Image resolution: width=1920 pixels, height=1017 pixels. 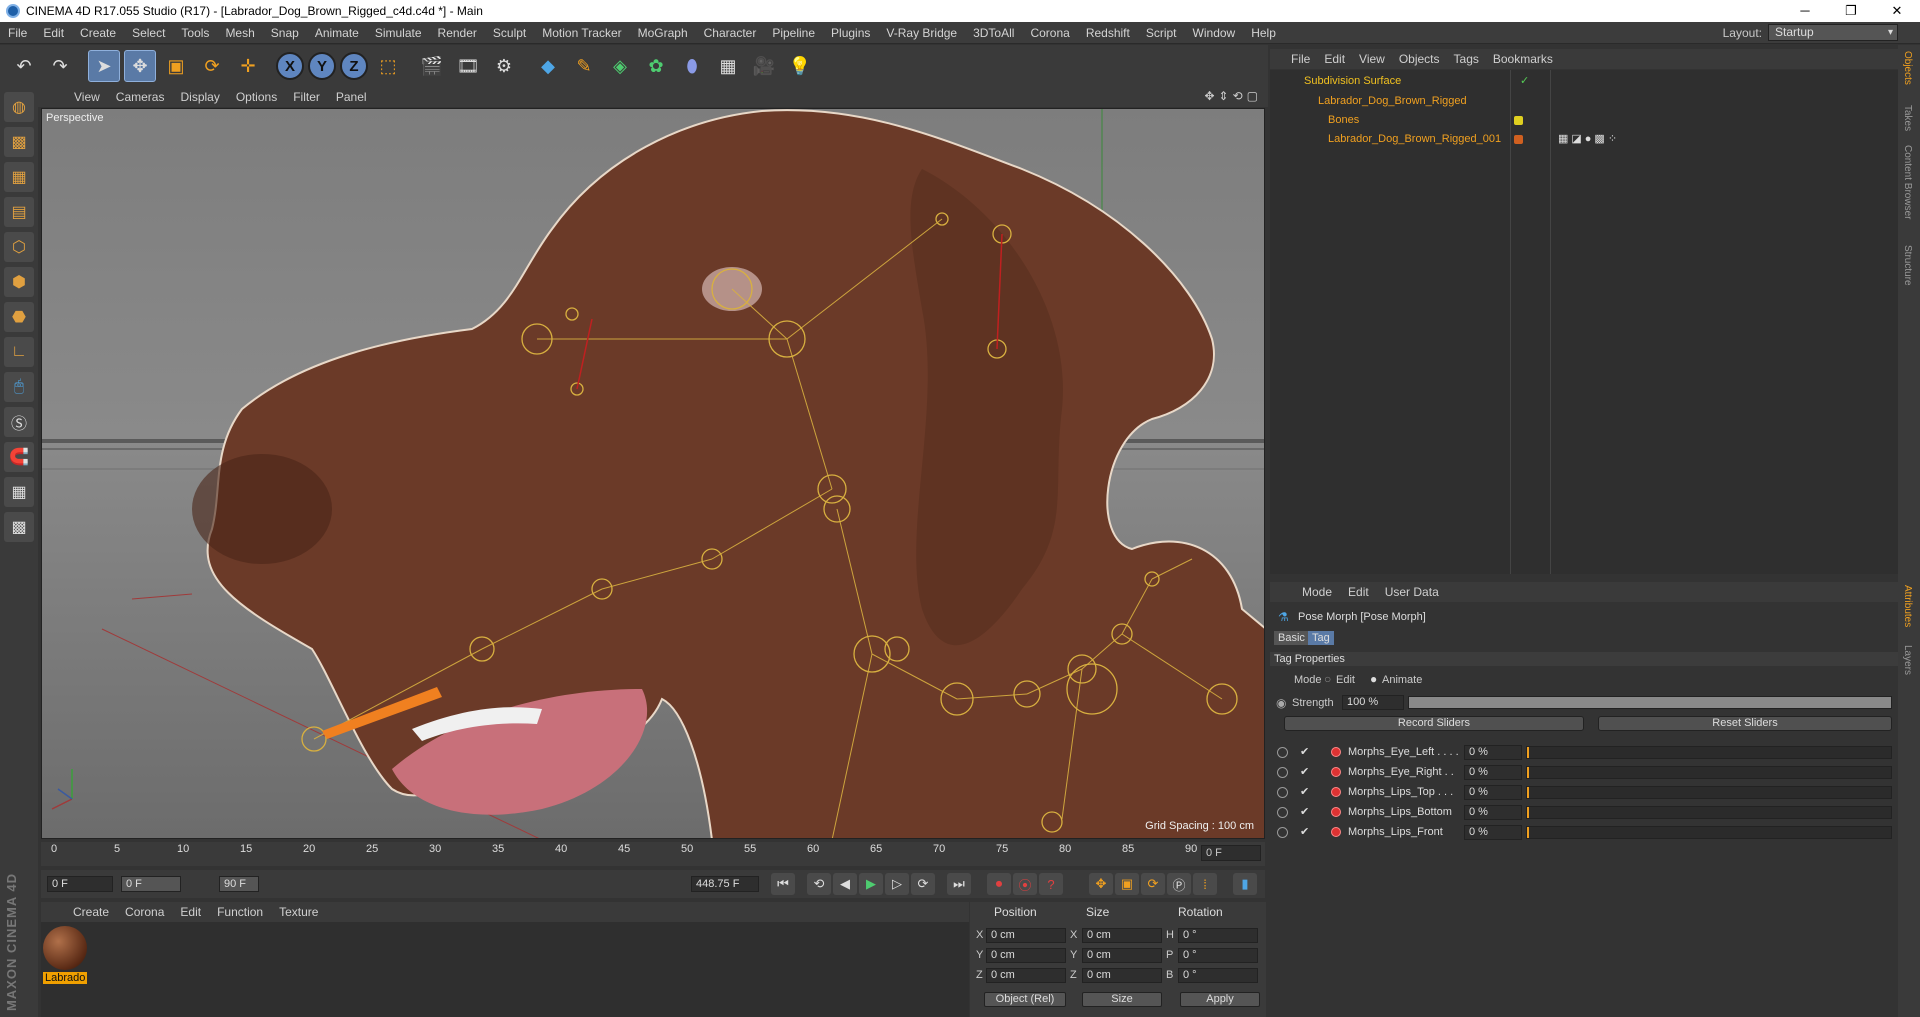 What do you see at coordinates (1833, 32) in the screenshot?
I see `layout-select: Startup` at bounding box center [1833, 32].